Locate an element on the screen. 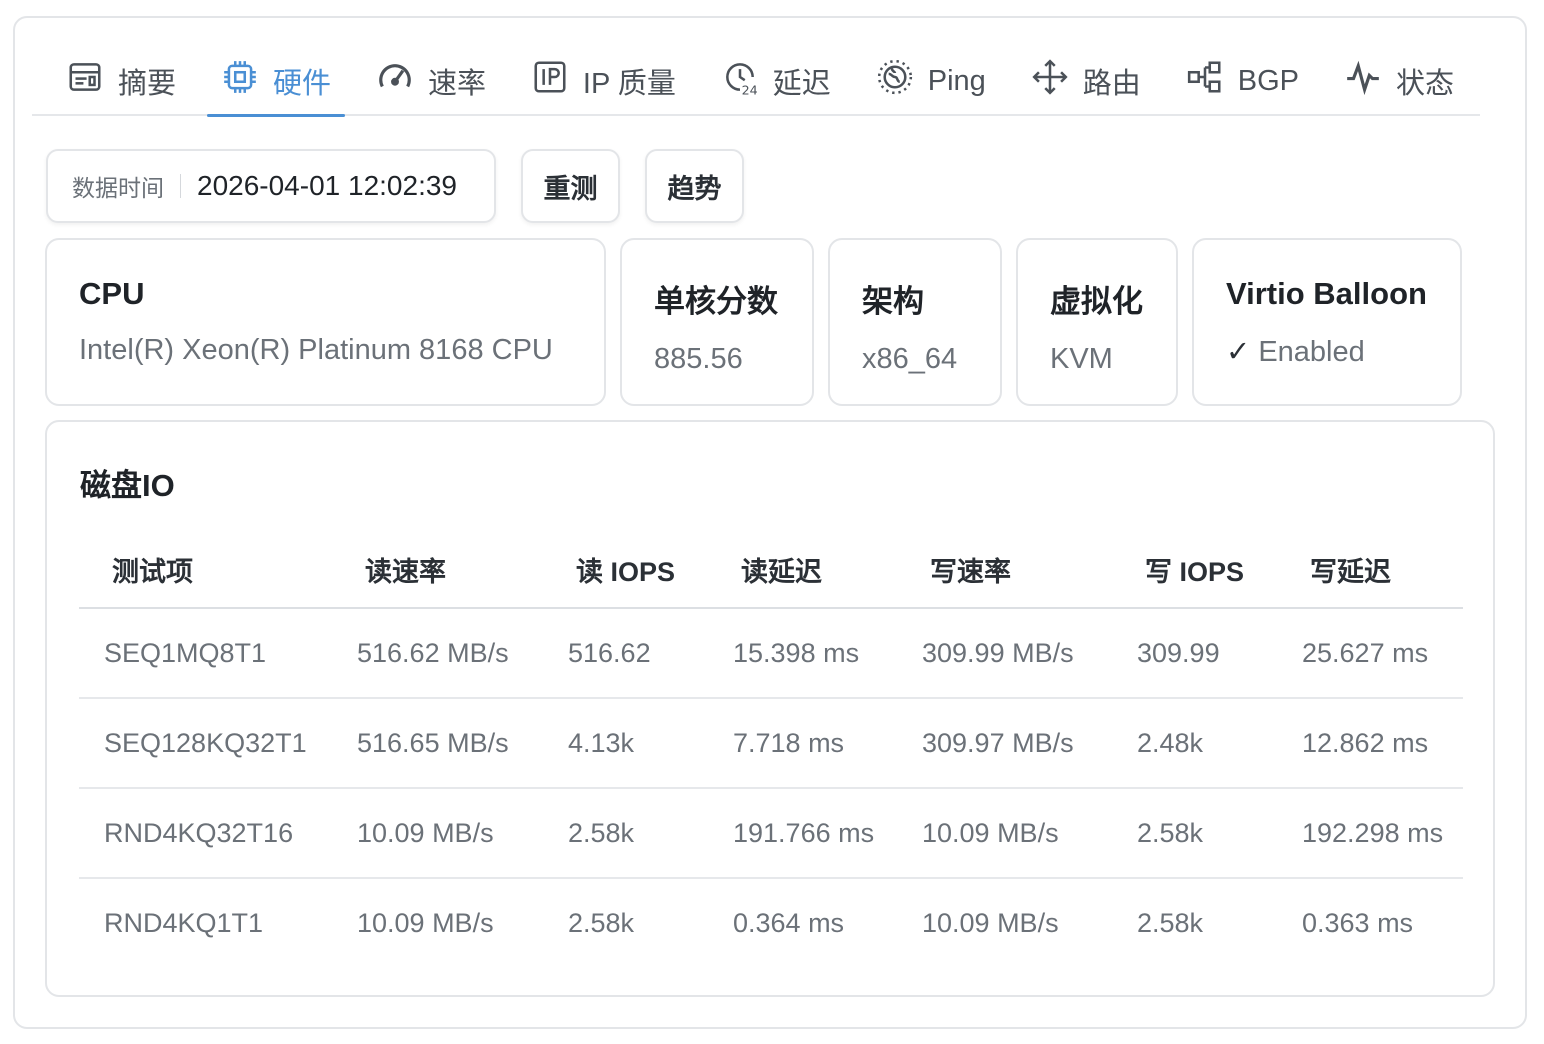  virt-value: KVM is located at coordinates (1081, 359).